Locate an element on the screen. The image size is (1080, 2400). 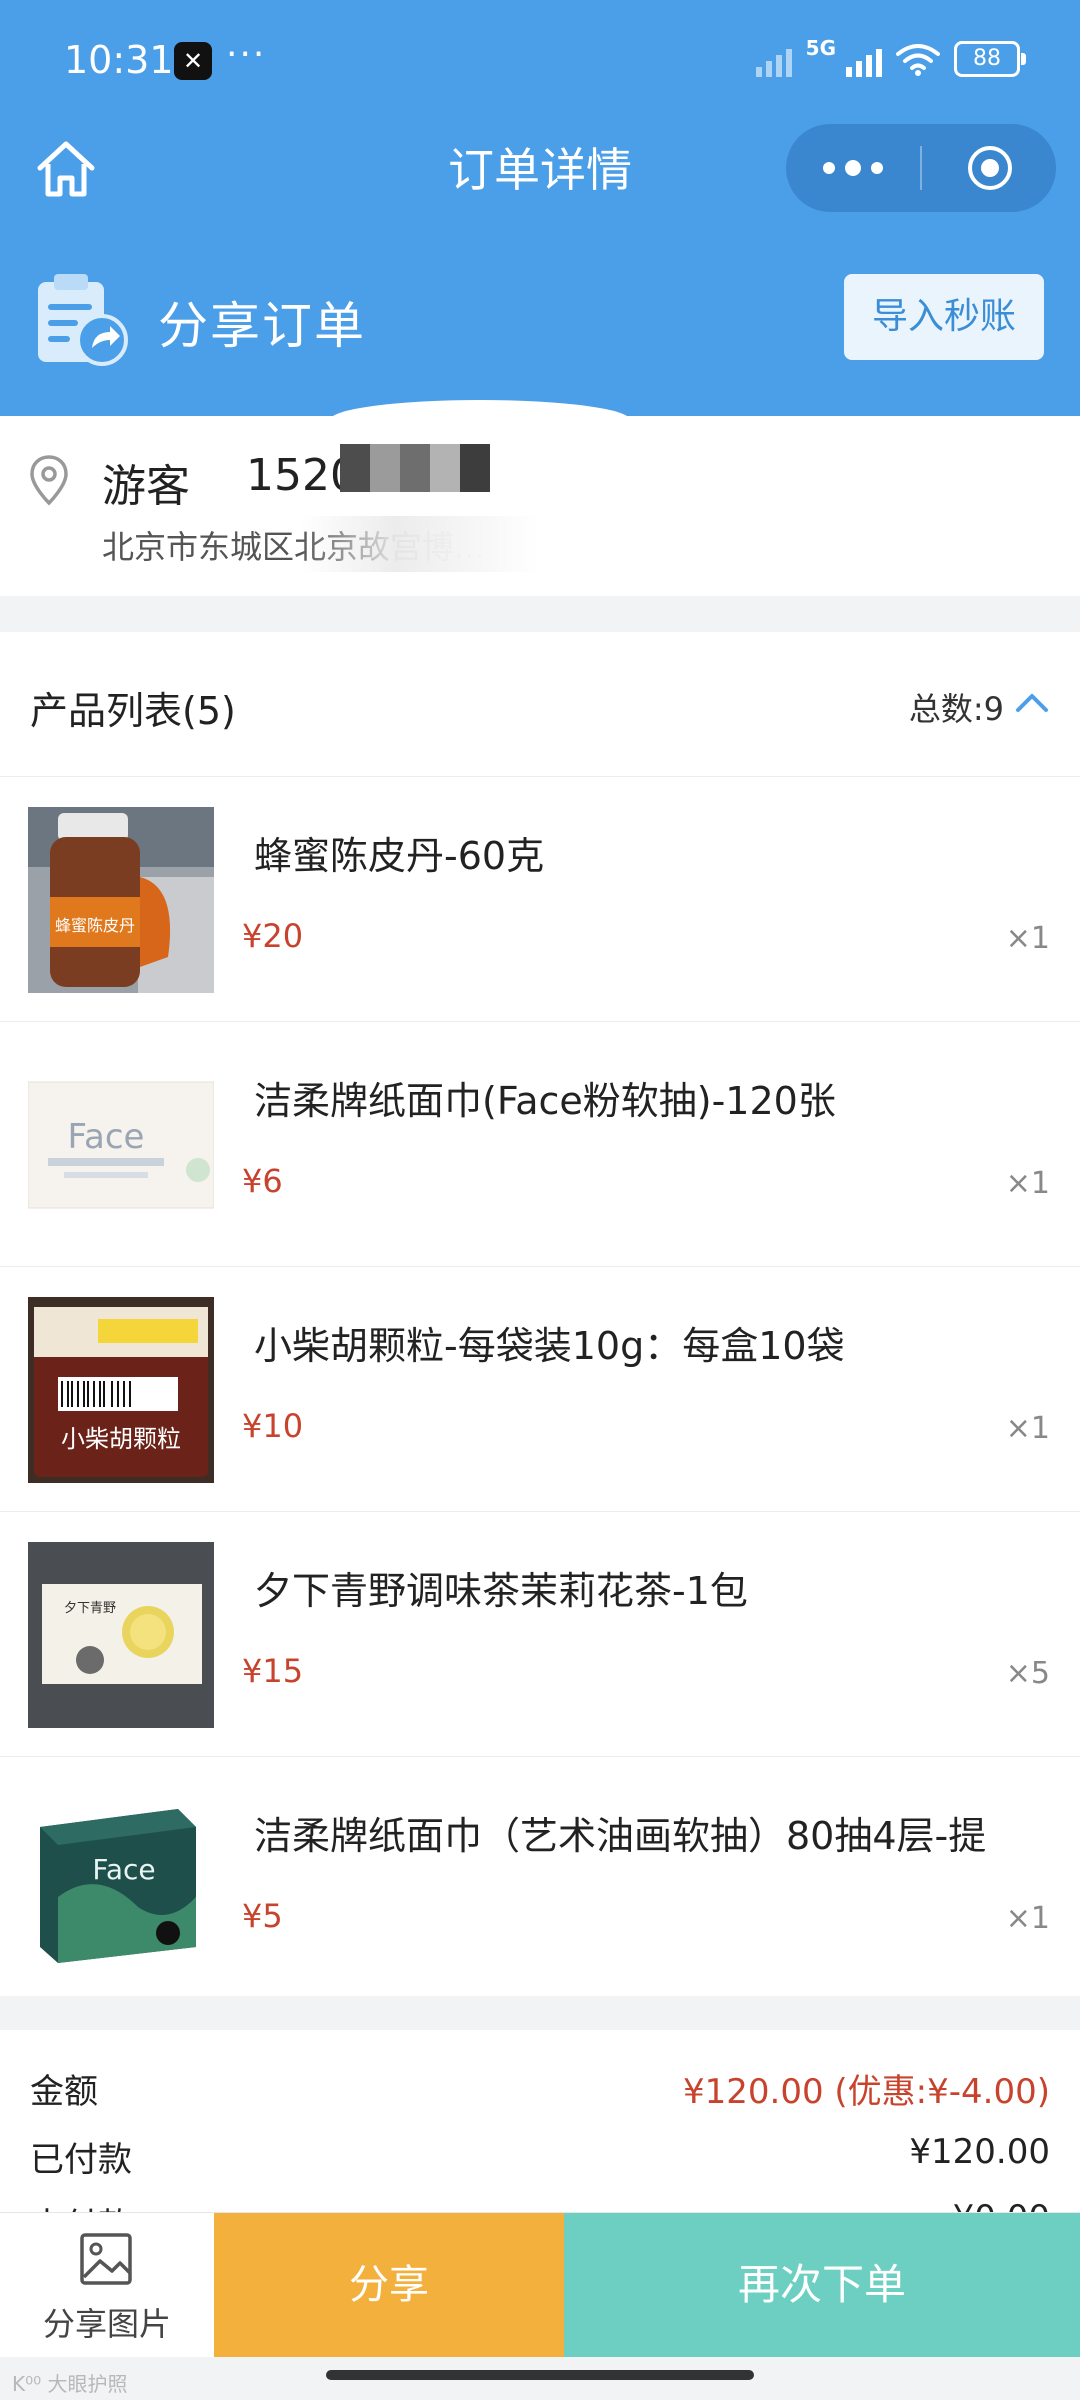
product-name: 洁柔牌纸面巾（艺术油画软抽）80抽4层-提 is located at coordinates (620, 1836).